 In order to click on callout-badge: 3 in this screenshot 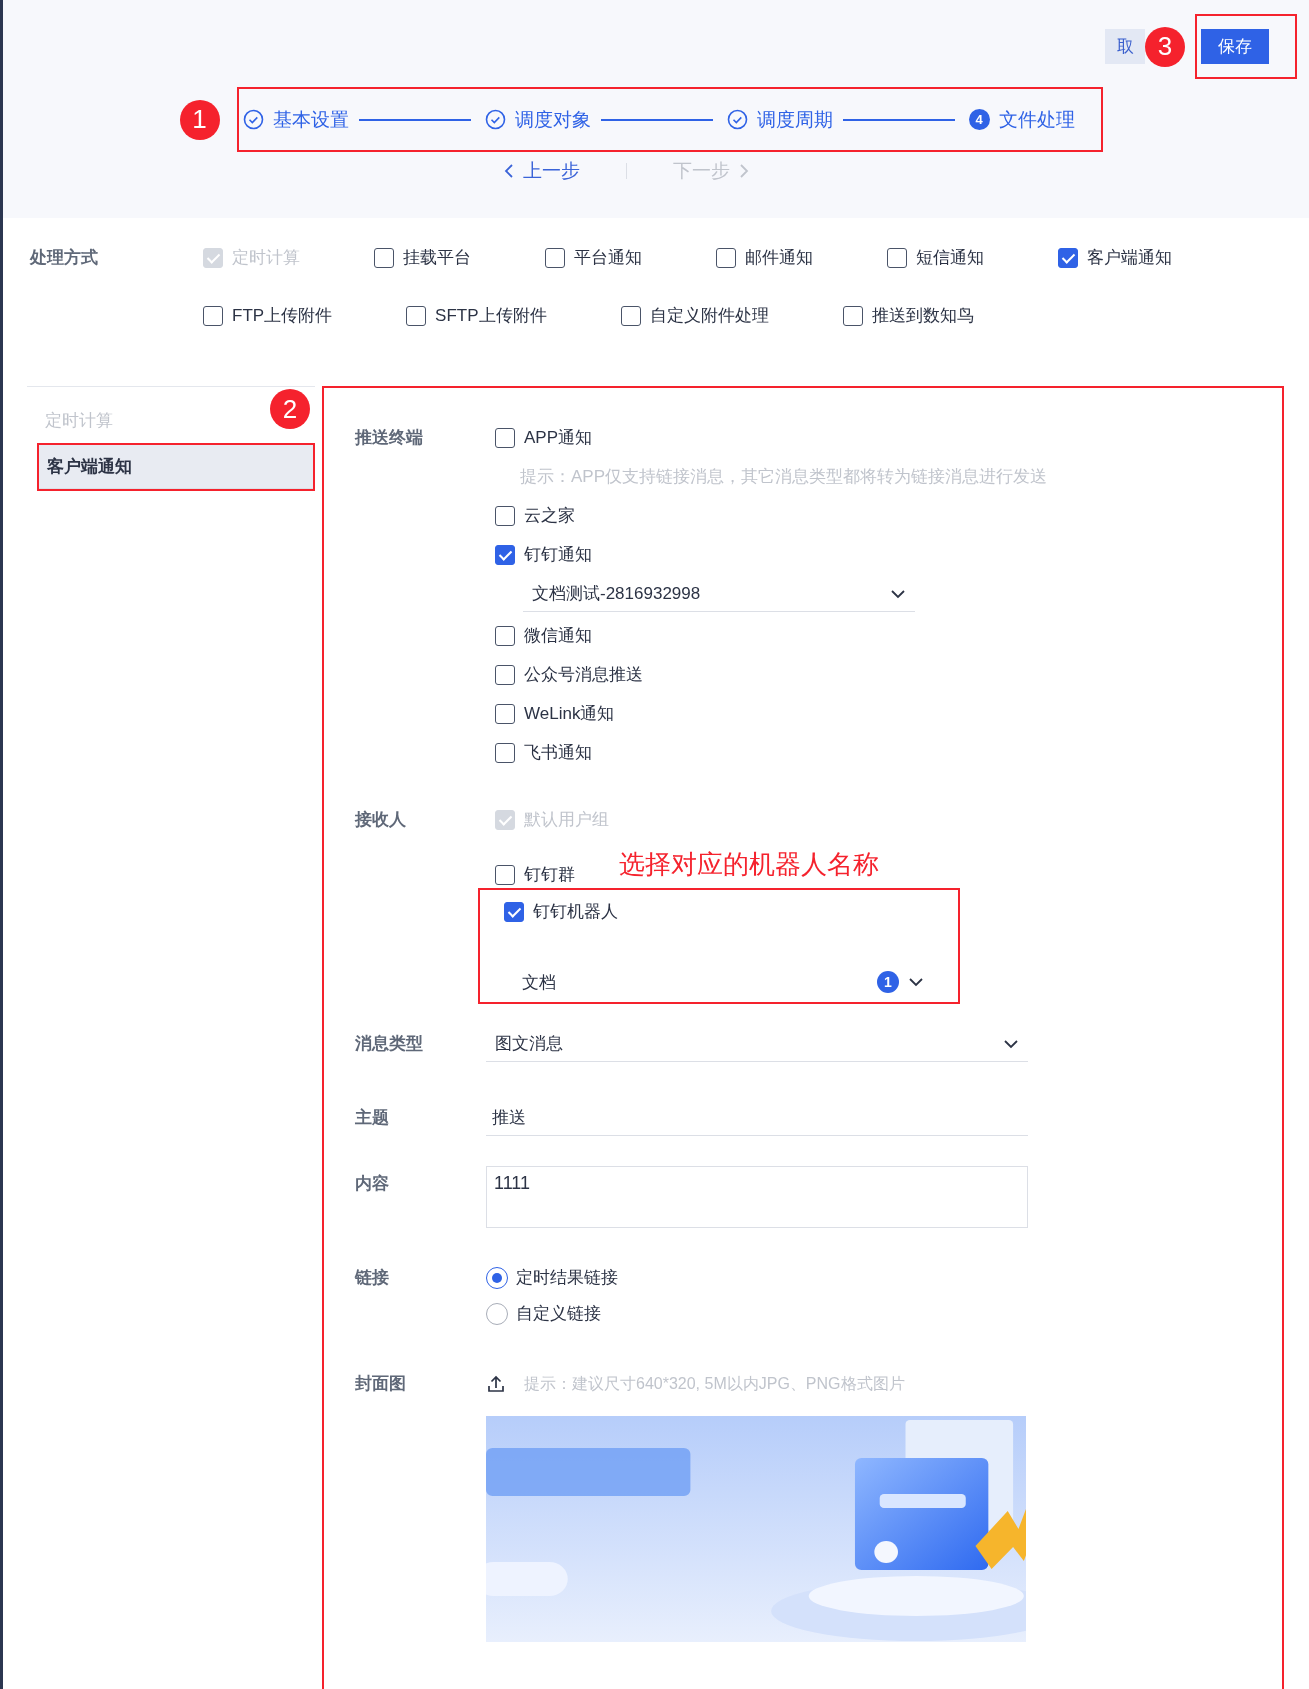, I will do `click(1165, 46)`.